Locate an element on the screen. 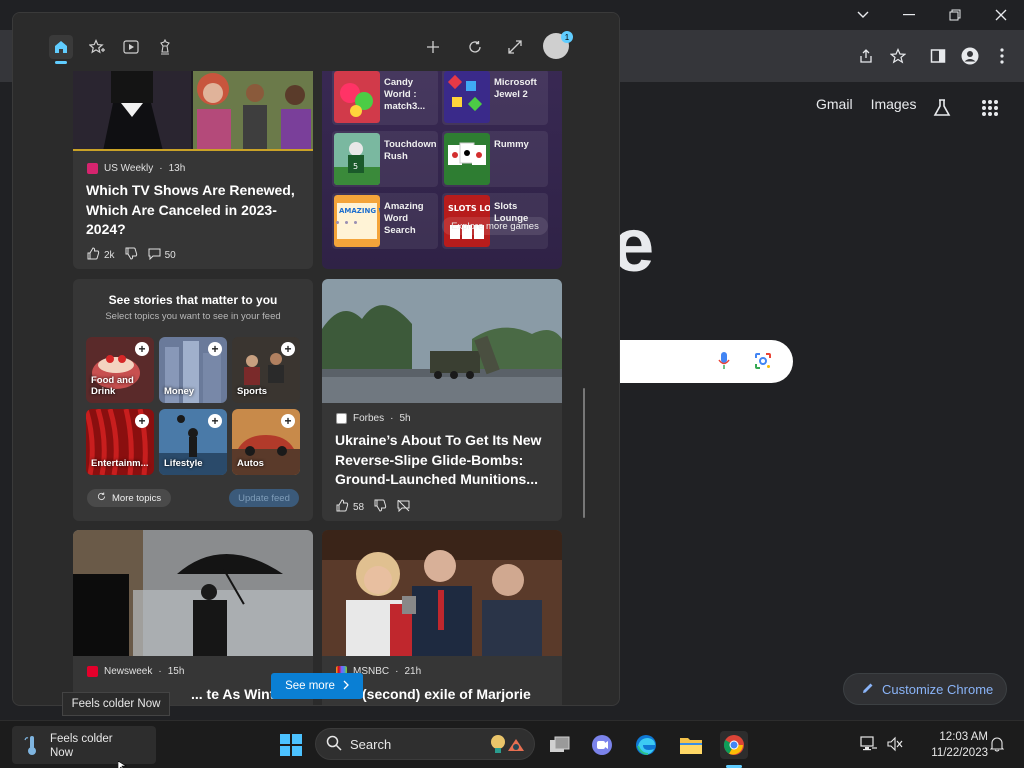 The width and height of the screenshot is (1024, 768). game-tile: Rummy is located at coordinates (495, 159).